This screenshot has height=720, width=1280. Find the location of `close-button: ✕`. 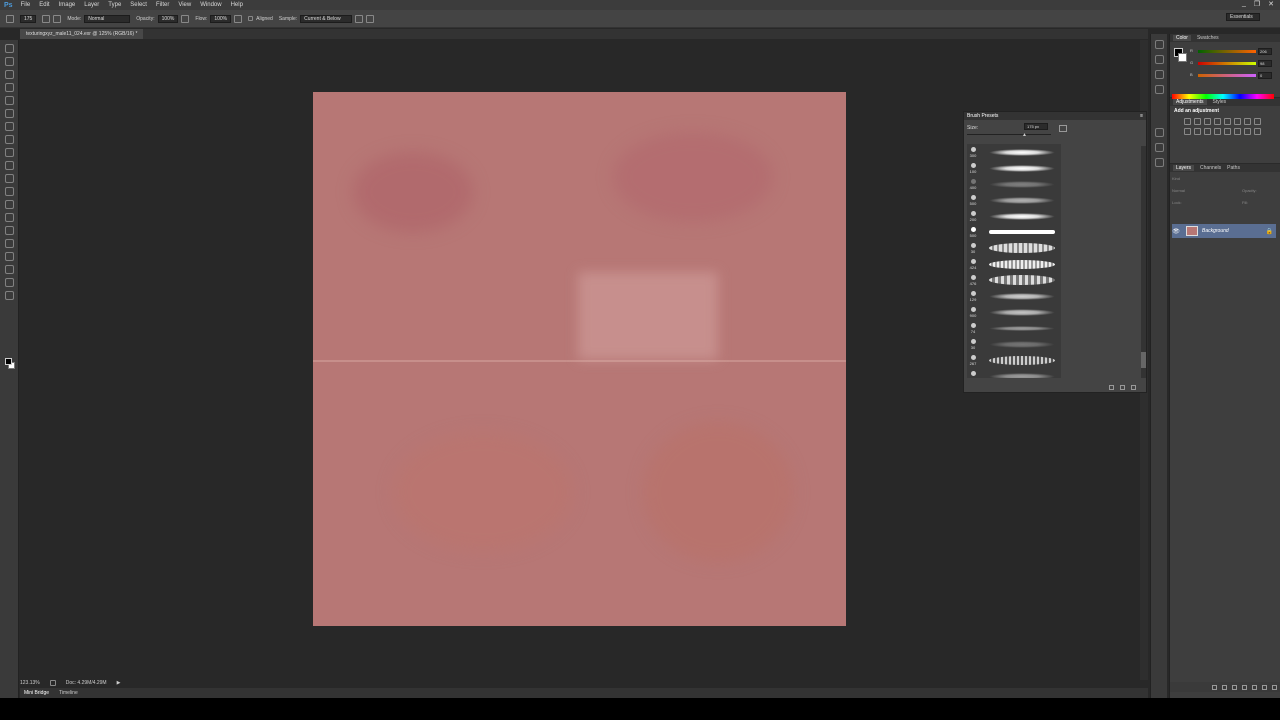

close-button: ✕ is located at coordinates (1271, 4).